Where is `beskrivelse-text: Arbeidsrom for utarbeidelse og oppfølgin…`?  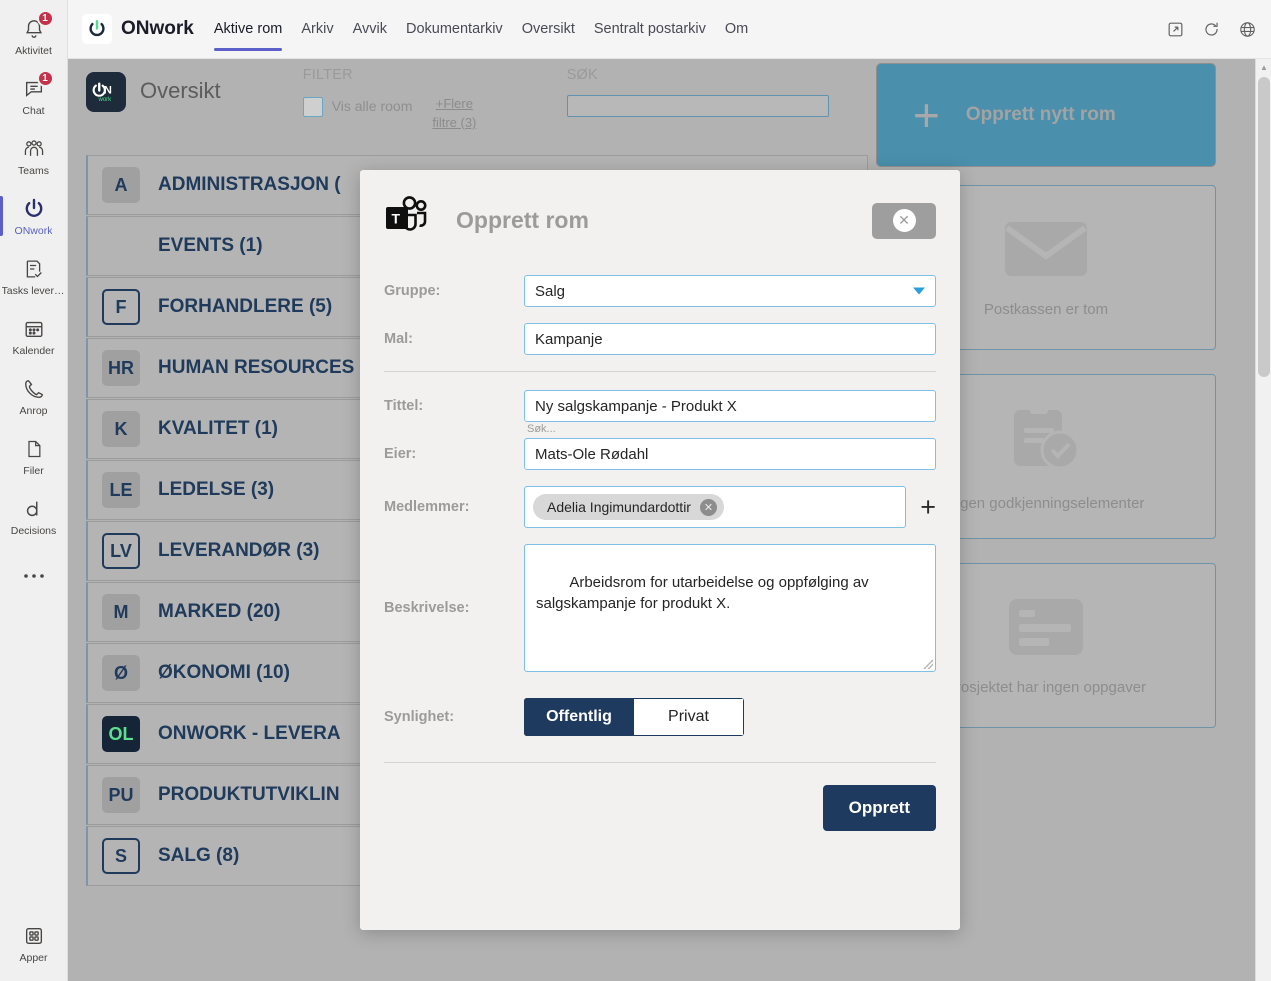
beskrivelse-text: Arbeidsrom for utarbeidelse og oppfølgin… is located at coordinates (704, 593).